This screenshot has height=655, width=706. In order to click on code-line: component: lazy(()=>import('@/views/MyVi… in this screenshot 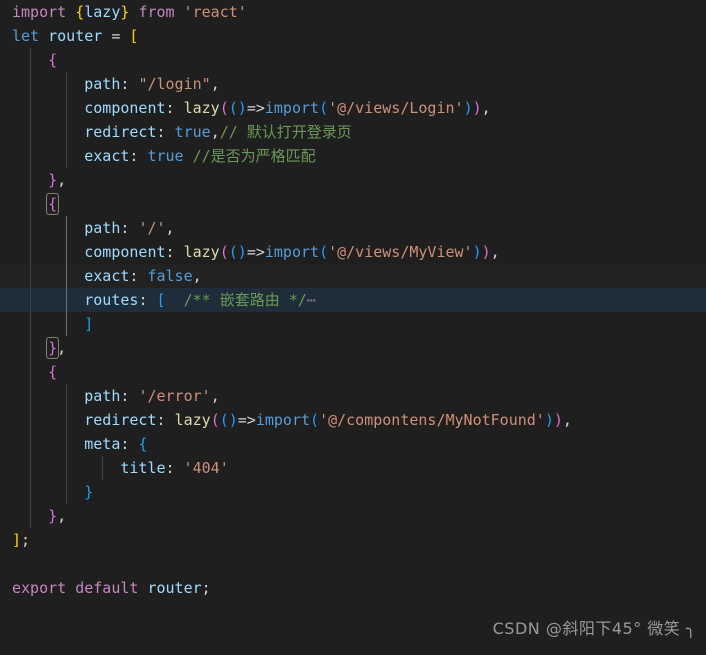, I will do `click(353, 252)`.